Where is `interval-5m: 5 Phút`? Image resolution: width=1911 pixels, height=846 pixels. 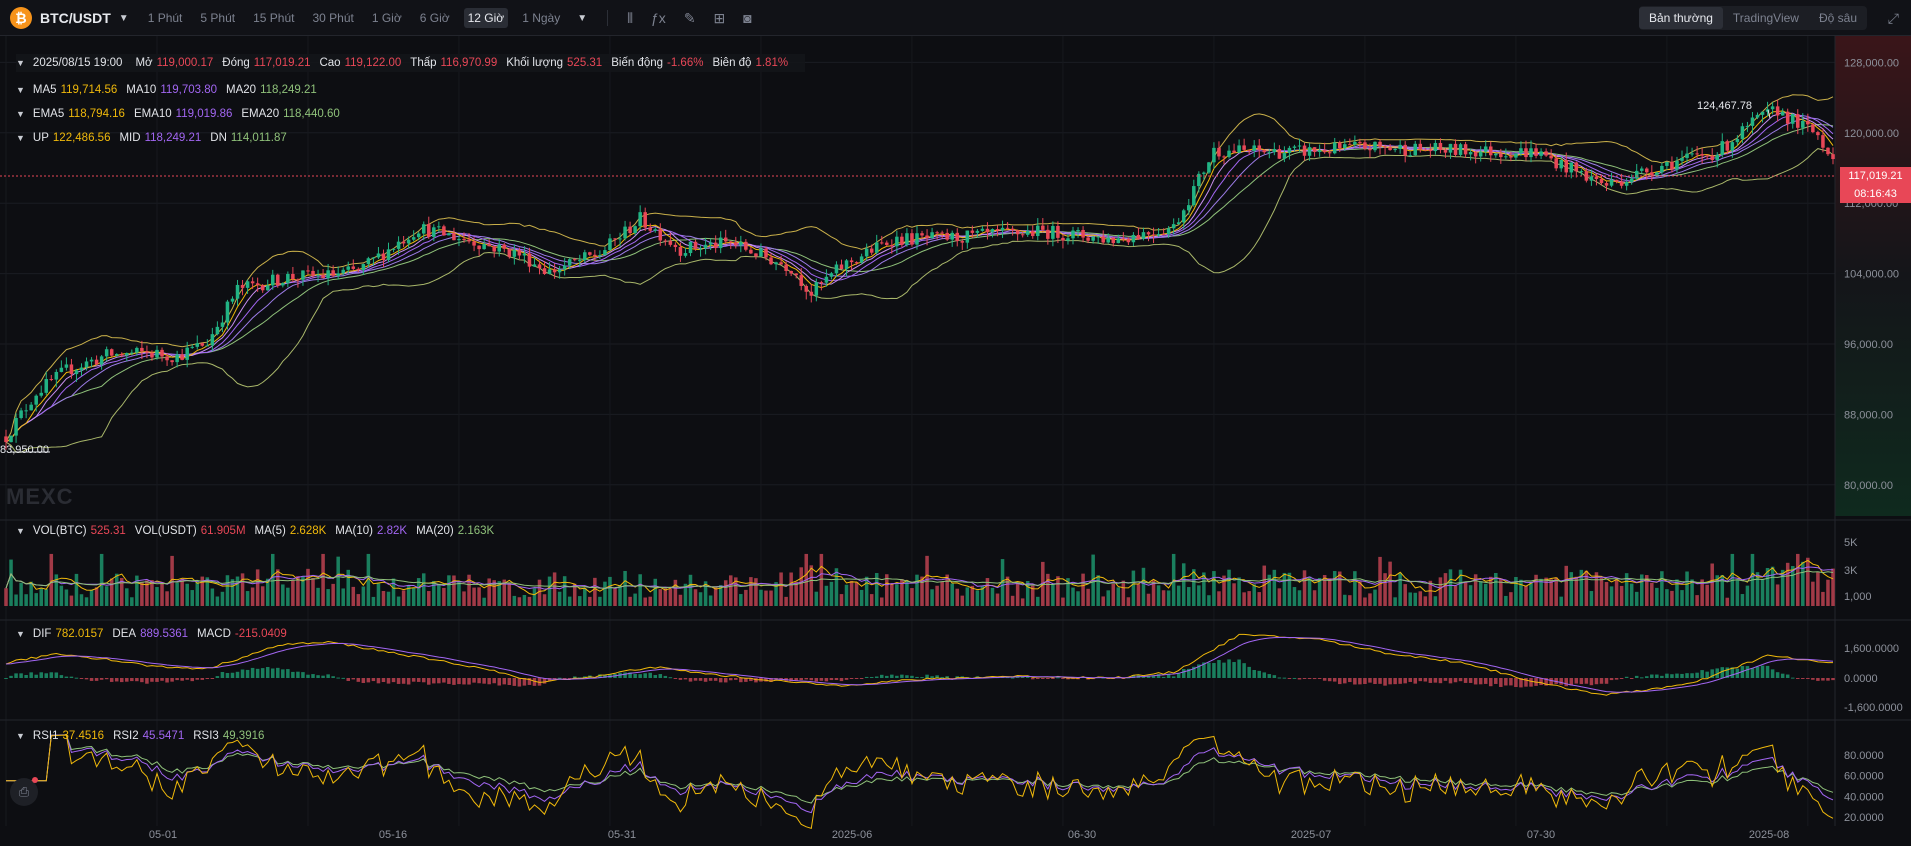
interval-5m: 5 Phút is located at coordinates (217, 18).